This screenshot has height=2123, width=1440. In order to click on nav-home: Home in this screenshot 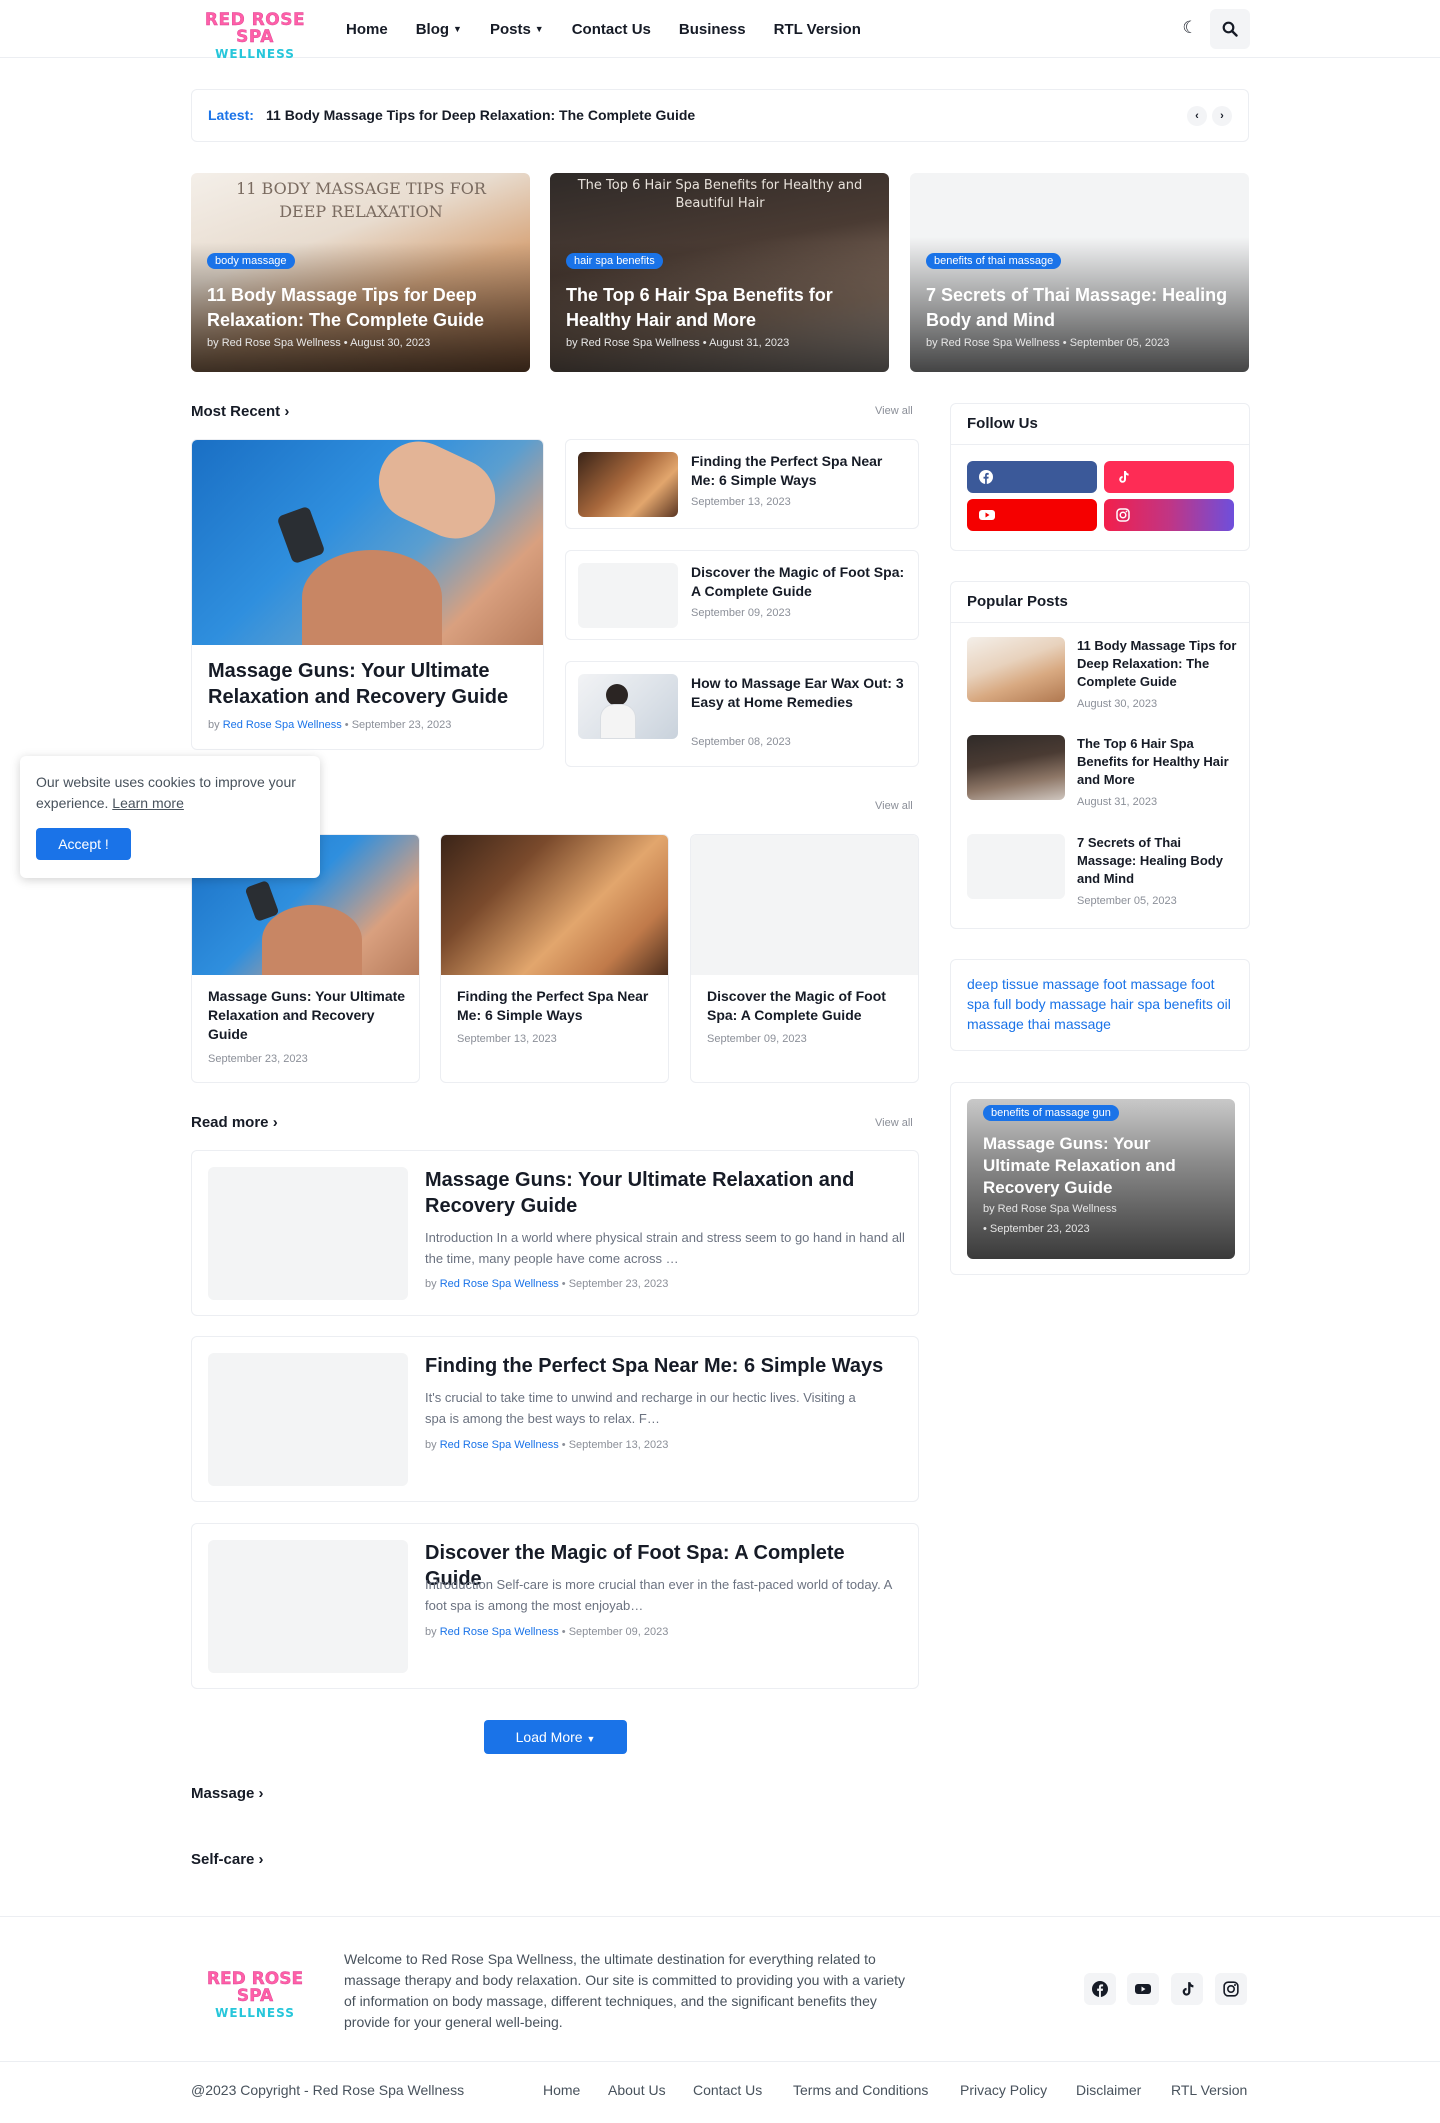, I will do `click(367, 29)`.